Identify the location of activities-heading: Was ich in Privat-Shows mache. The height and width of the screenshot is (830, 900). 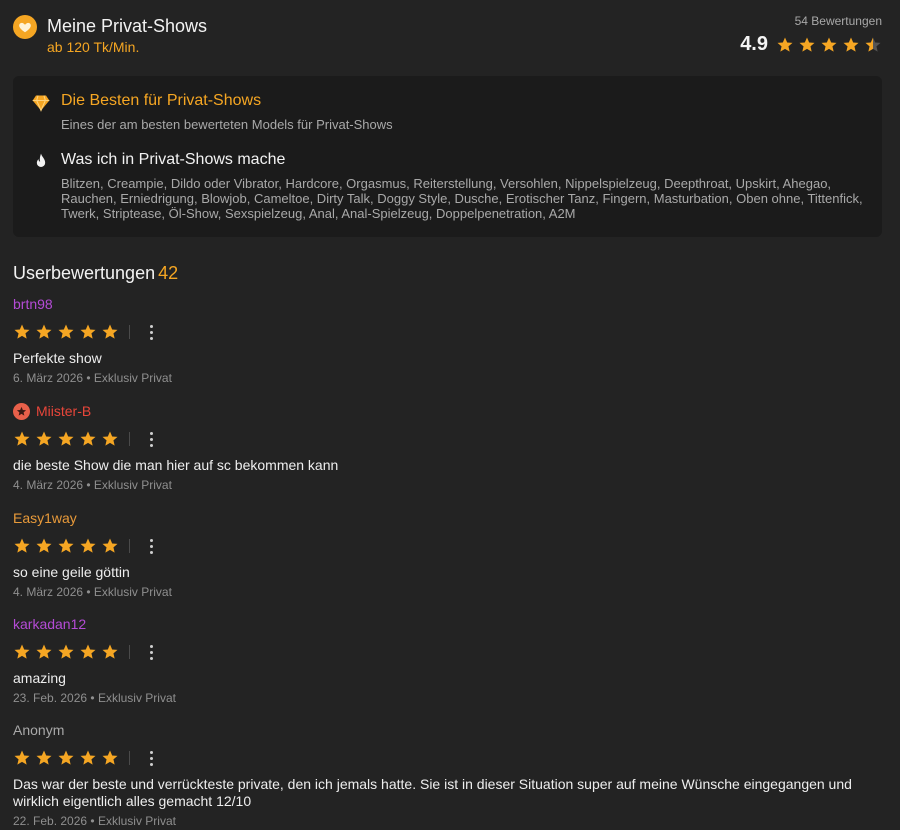
(173, 159).